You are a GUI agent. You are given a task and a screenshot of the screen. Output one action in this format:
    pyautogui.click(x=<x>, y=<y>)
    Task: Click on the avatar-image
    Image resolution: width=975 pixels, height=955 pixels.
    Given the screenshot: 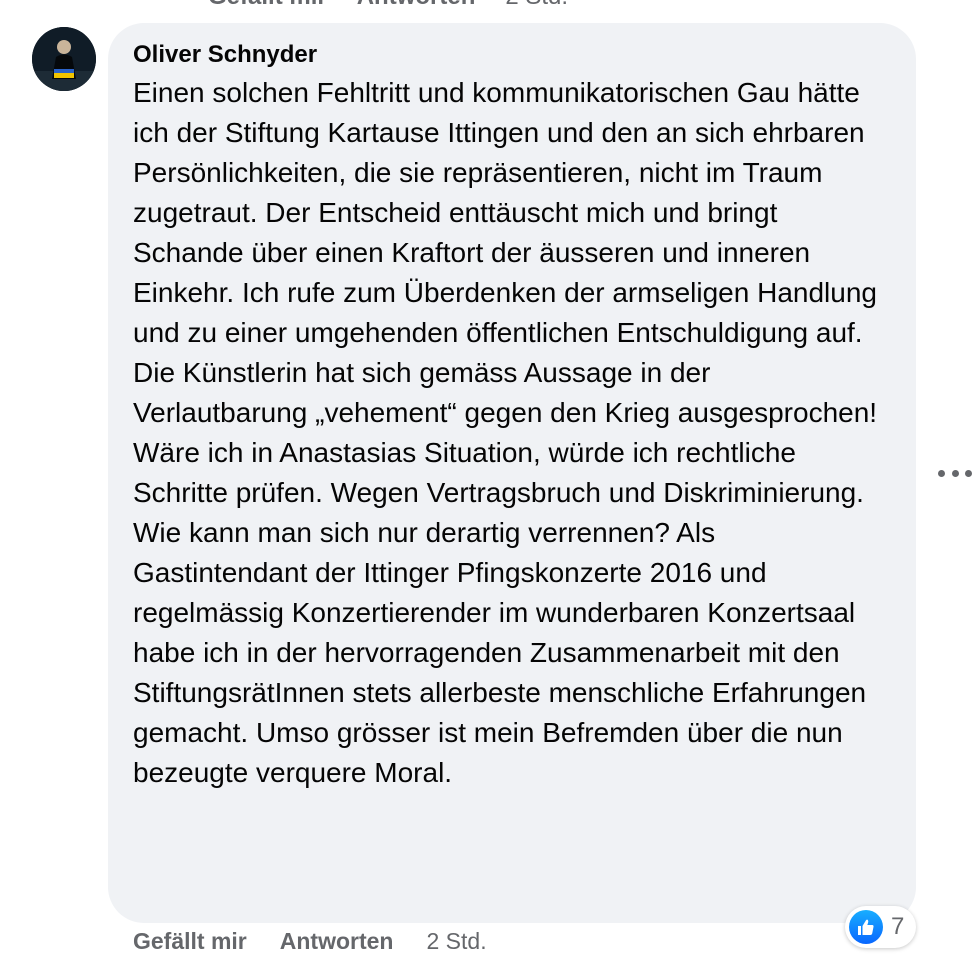 What is the action you would take?
    pyautogui.click(x=64, y=59)
    